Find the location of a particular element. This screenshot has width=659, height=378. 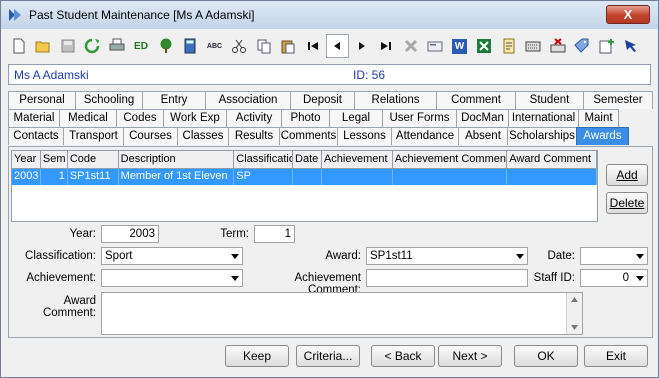

cut-icon is located at coordinates (239, 46).